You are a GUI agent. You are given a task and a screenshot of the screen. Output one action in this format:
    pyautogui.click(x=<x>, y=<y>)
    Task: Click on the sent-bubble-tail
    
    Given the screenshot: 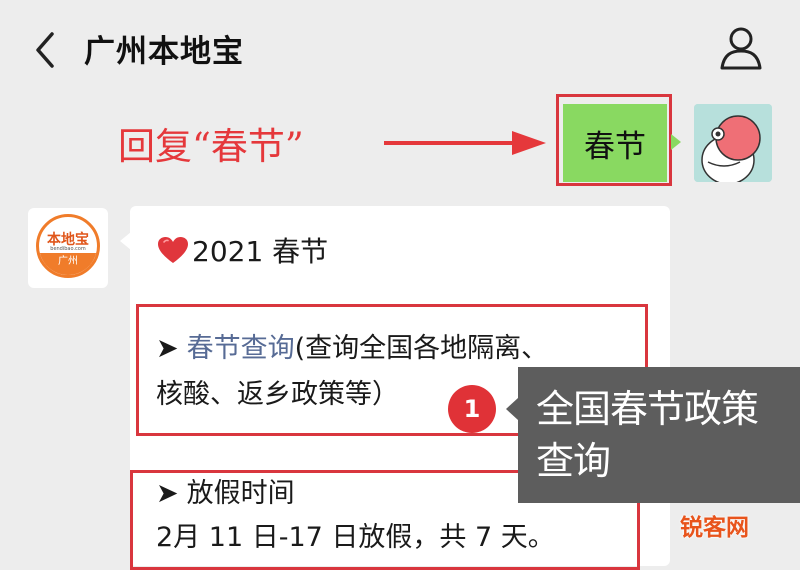 What is the action you would take?
    pyautogui.click(x=676, y=142)
    